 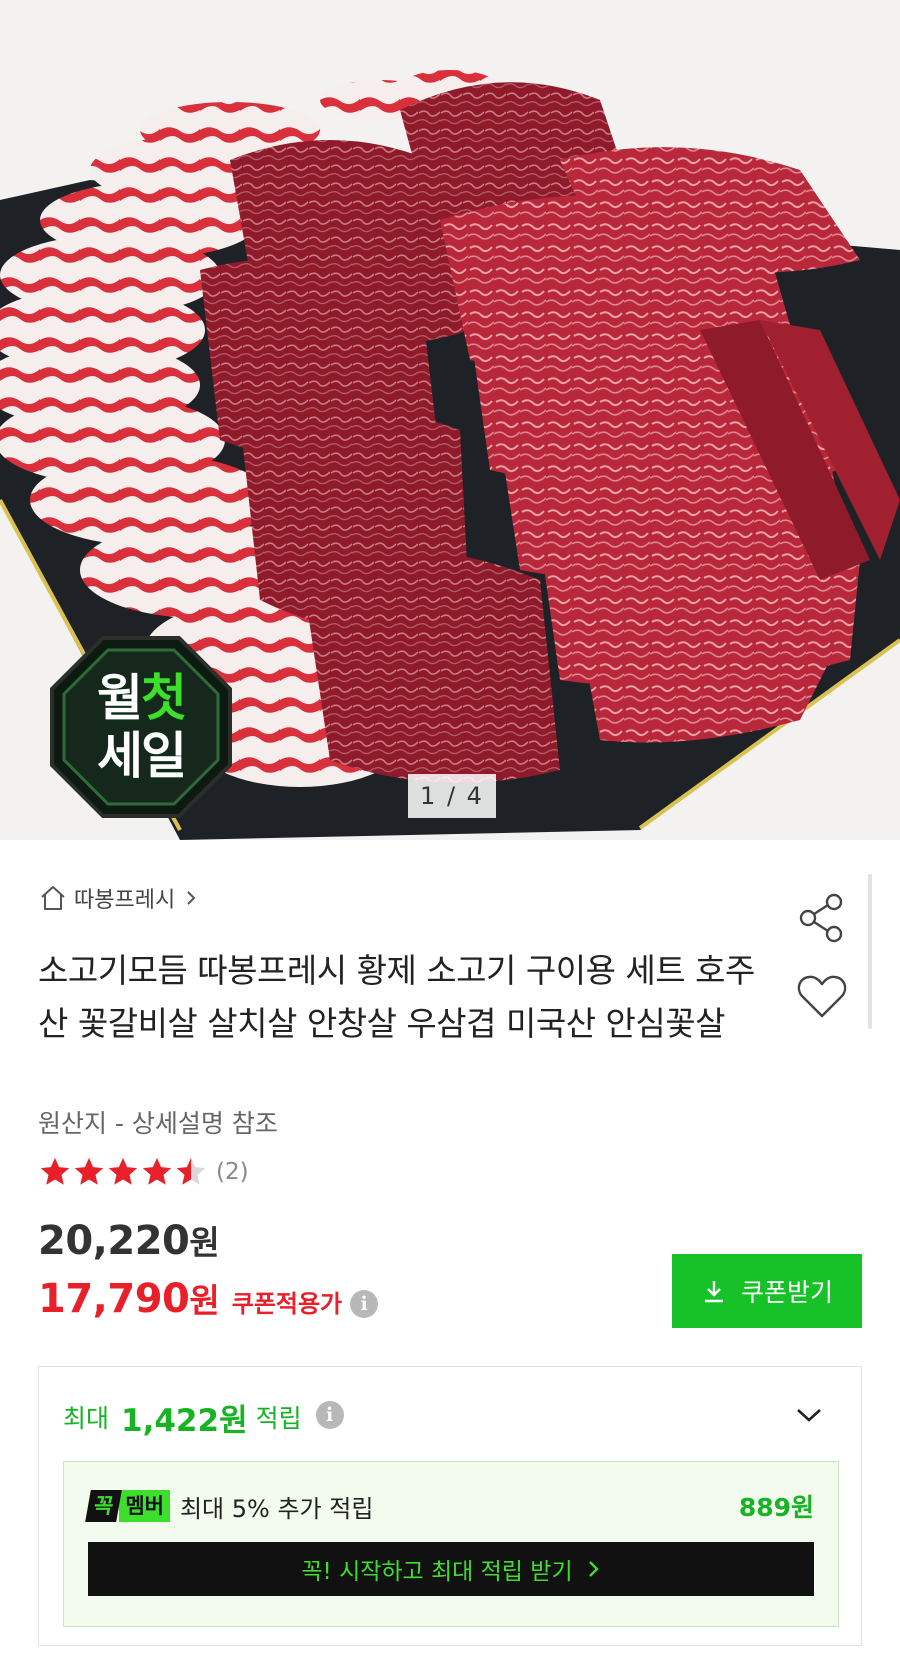 What do you see at coordinates (158, 1123) in the screenshot?
I see `product-origin: 원산지 - 상세설명 참조` at bounding box center [158, 1123].